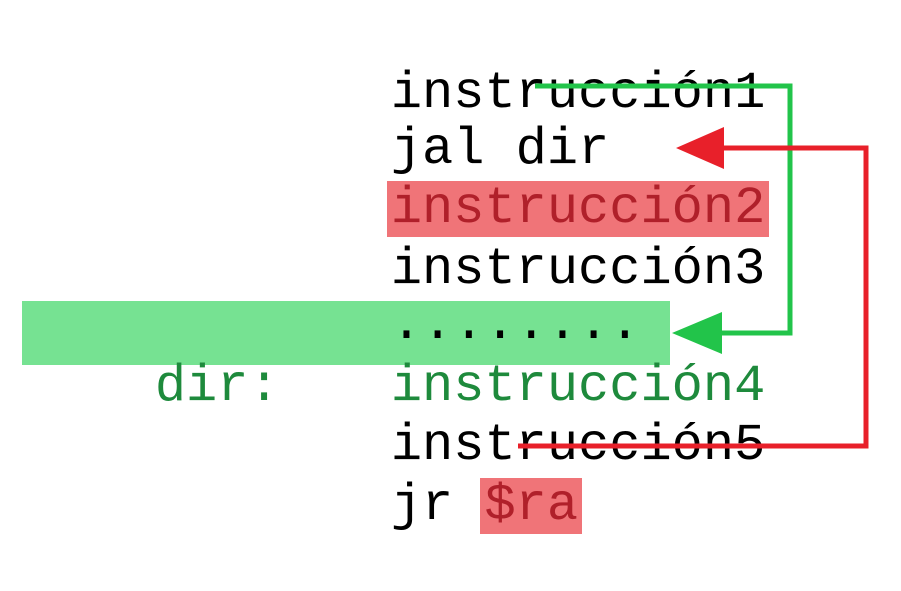  I want to click on return-arrowhead, so click(700, 148).